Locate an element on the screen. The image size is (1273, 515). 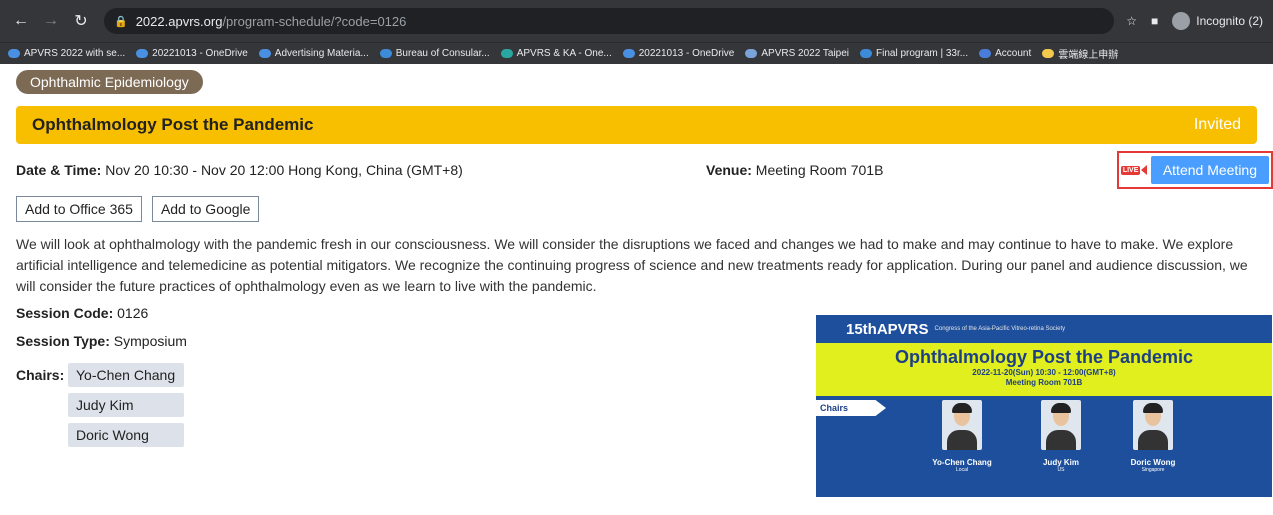
back-arrow-icon: ← is located at coordinates (21, 21).